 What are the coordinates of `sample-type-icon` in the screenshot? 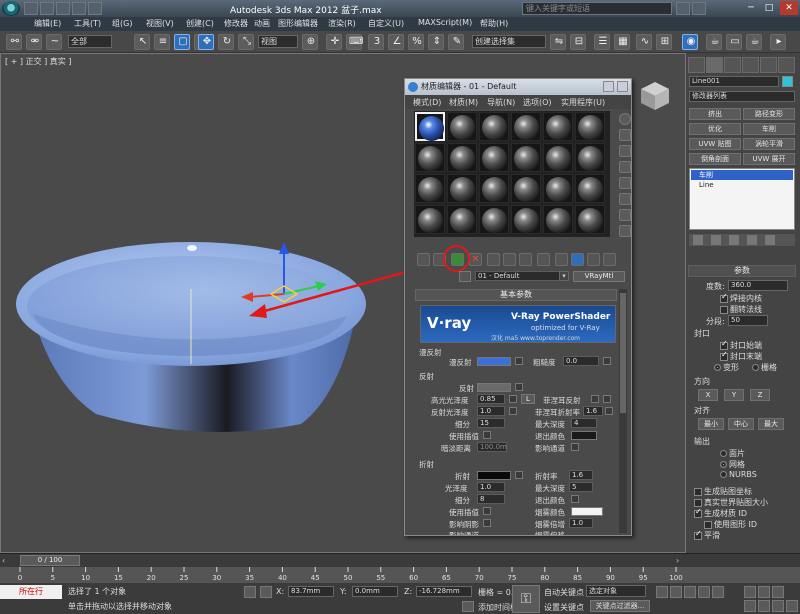 It's located at (625, 119).